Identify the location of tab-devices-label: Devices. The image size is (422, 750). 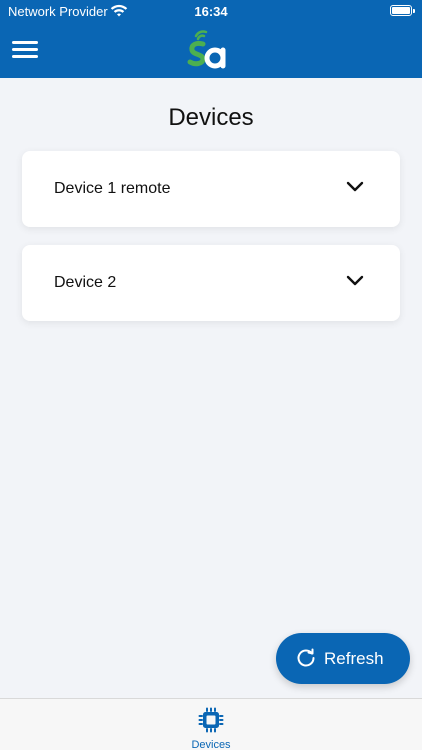
(211, 744).